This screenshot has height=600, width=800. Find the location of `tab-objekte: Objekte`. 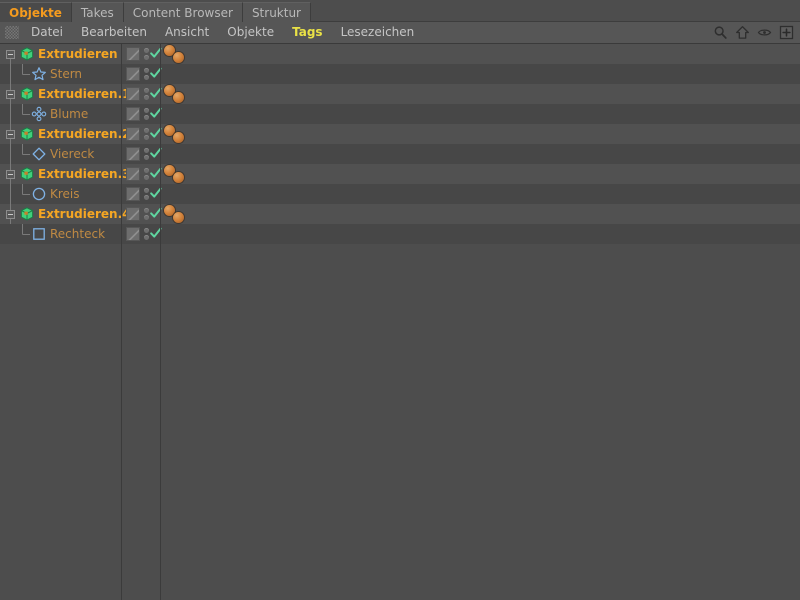

tab-objekte: Objekte is located at coordinates (36, 12).